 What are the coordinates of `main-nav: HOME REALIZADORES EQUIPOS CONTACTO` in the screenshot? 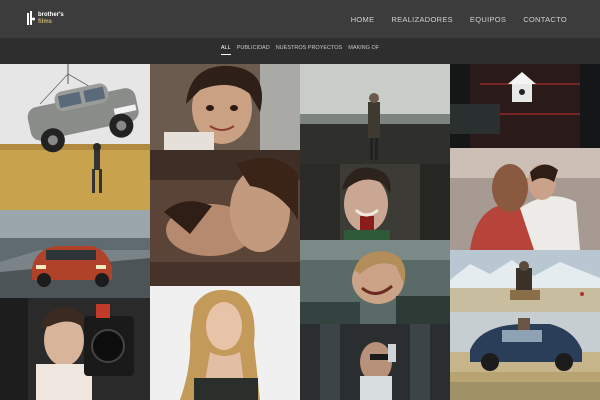 It's located at (459, 19).